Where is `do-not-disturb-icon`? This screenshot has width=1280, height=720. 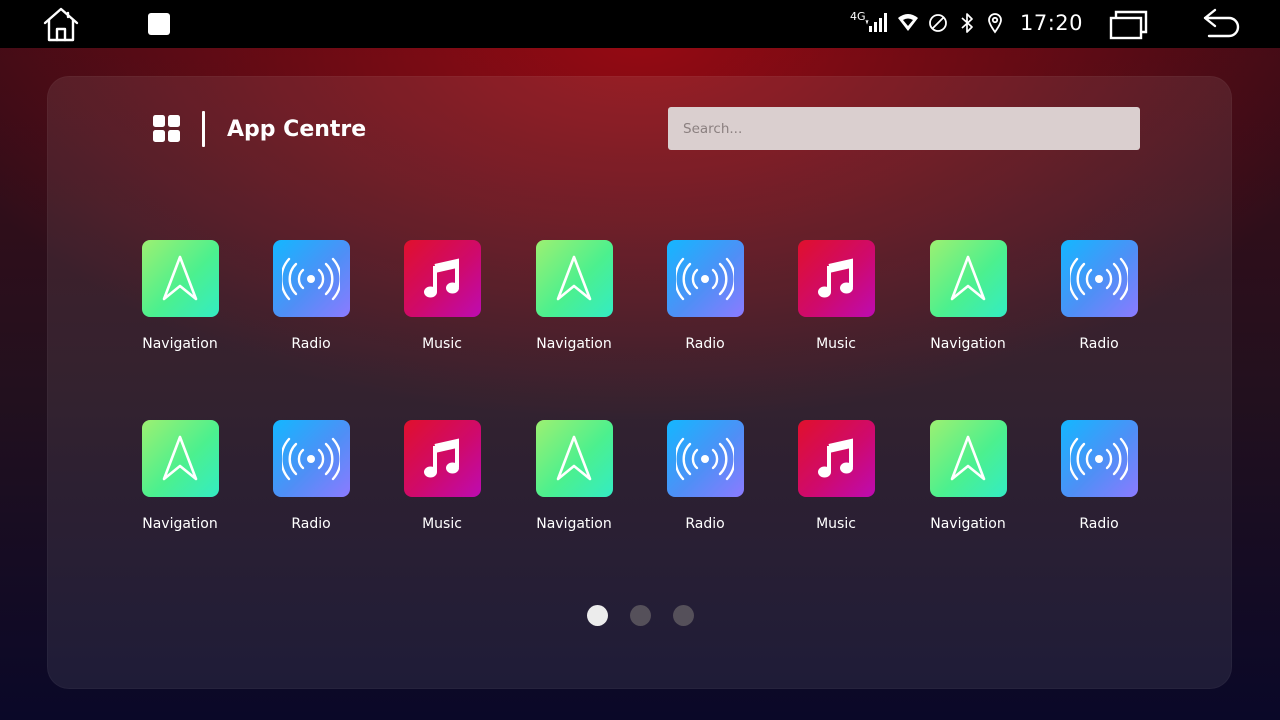
do-not-disturb-icon is located at coordinates (938, 23).